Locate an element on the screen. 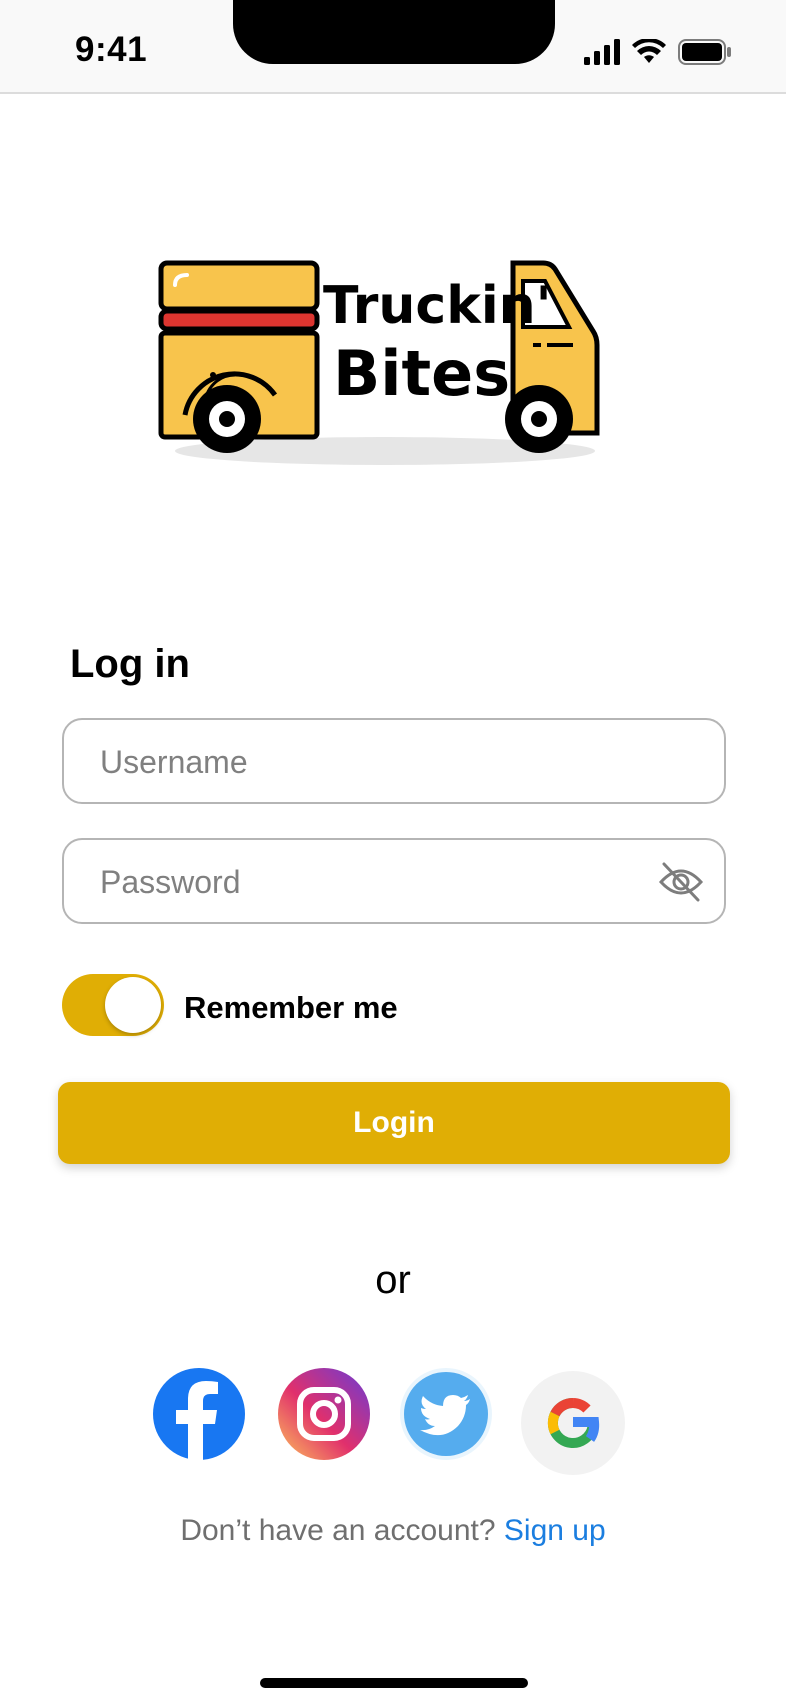 The height and width of the screenshot is (1704, 786). username-field is located at coordinates (394, 761).